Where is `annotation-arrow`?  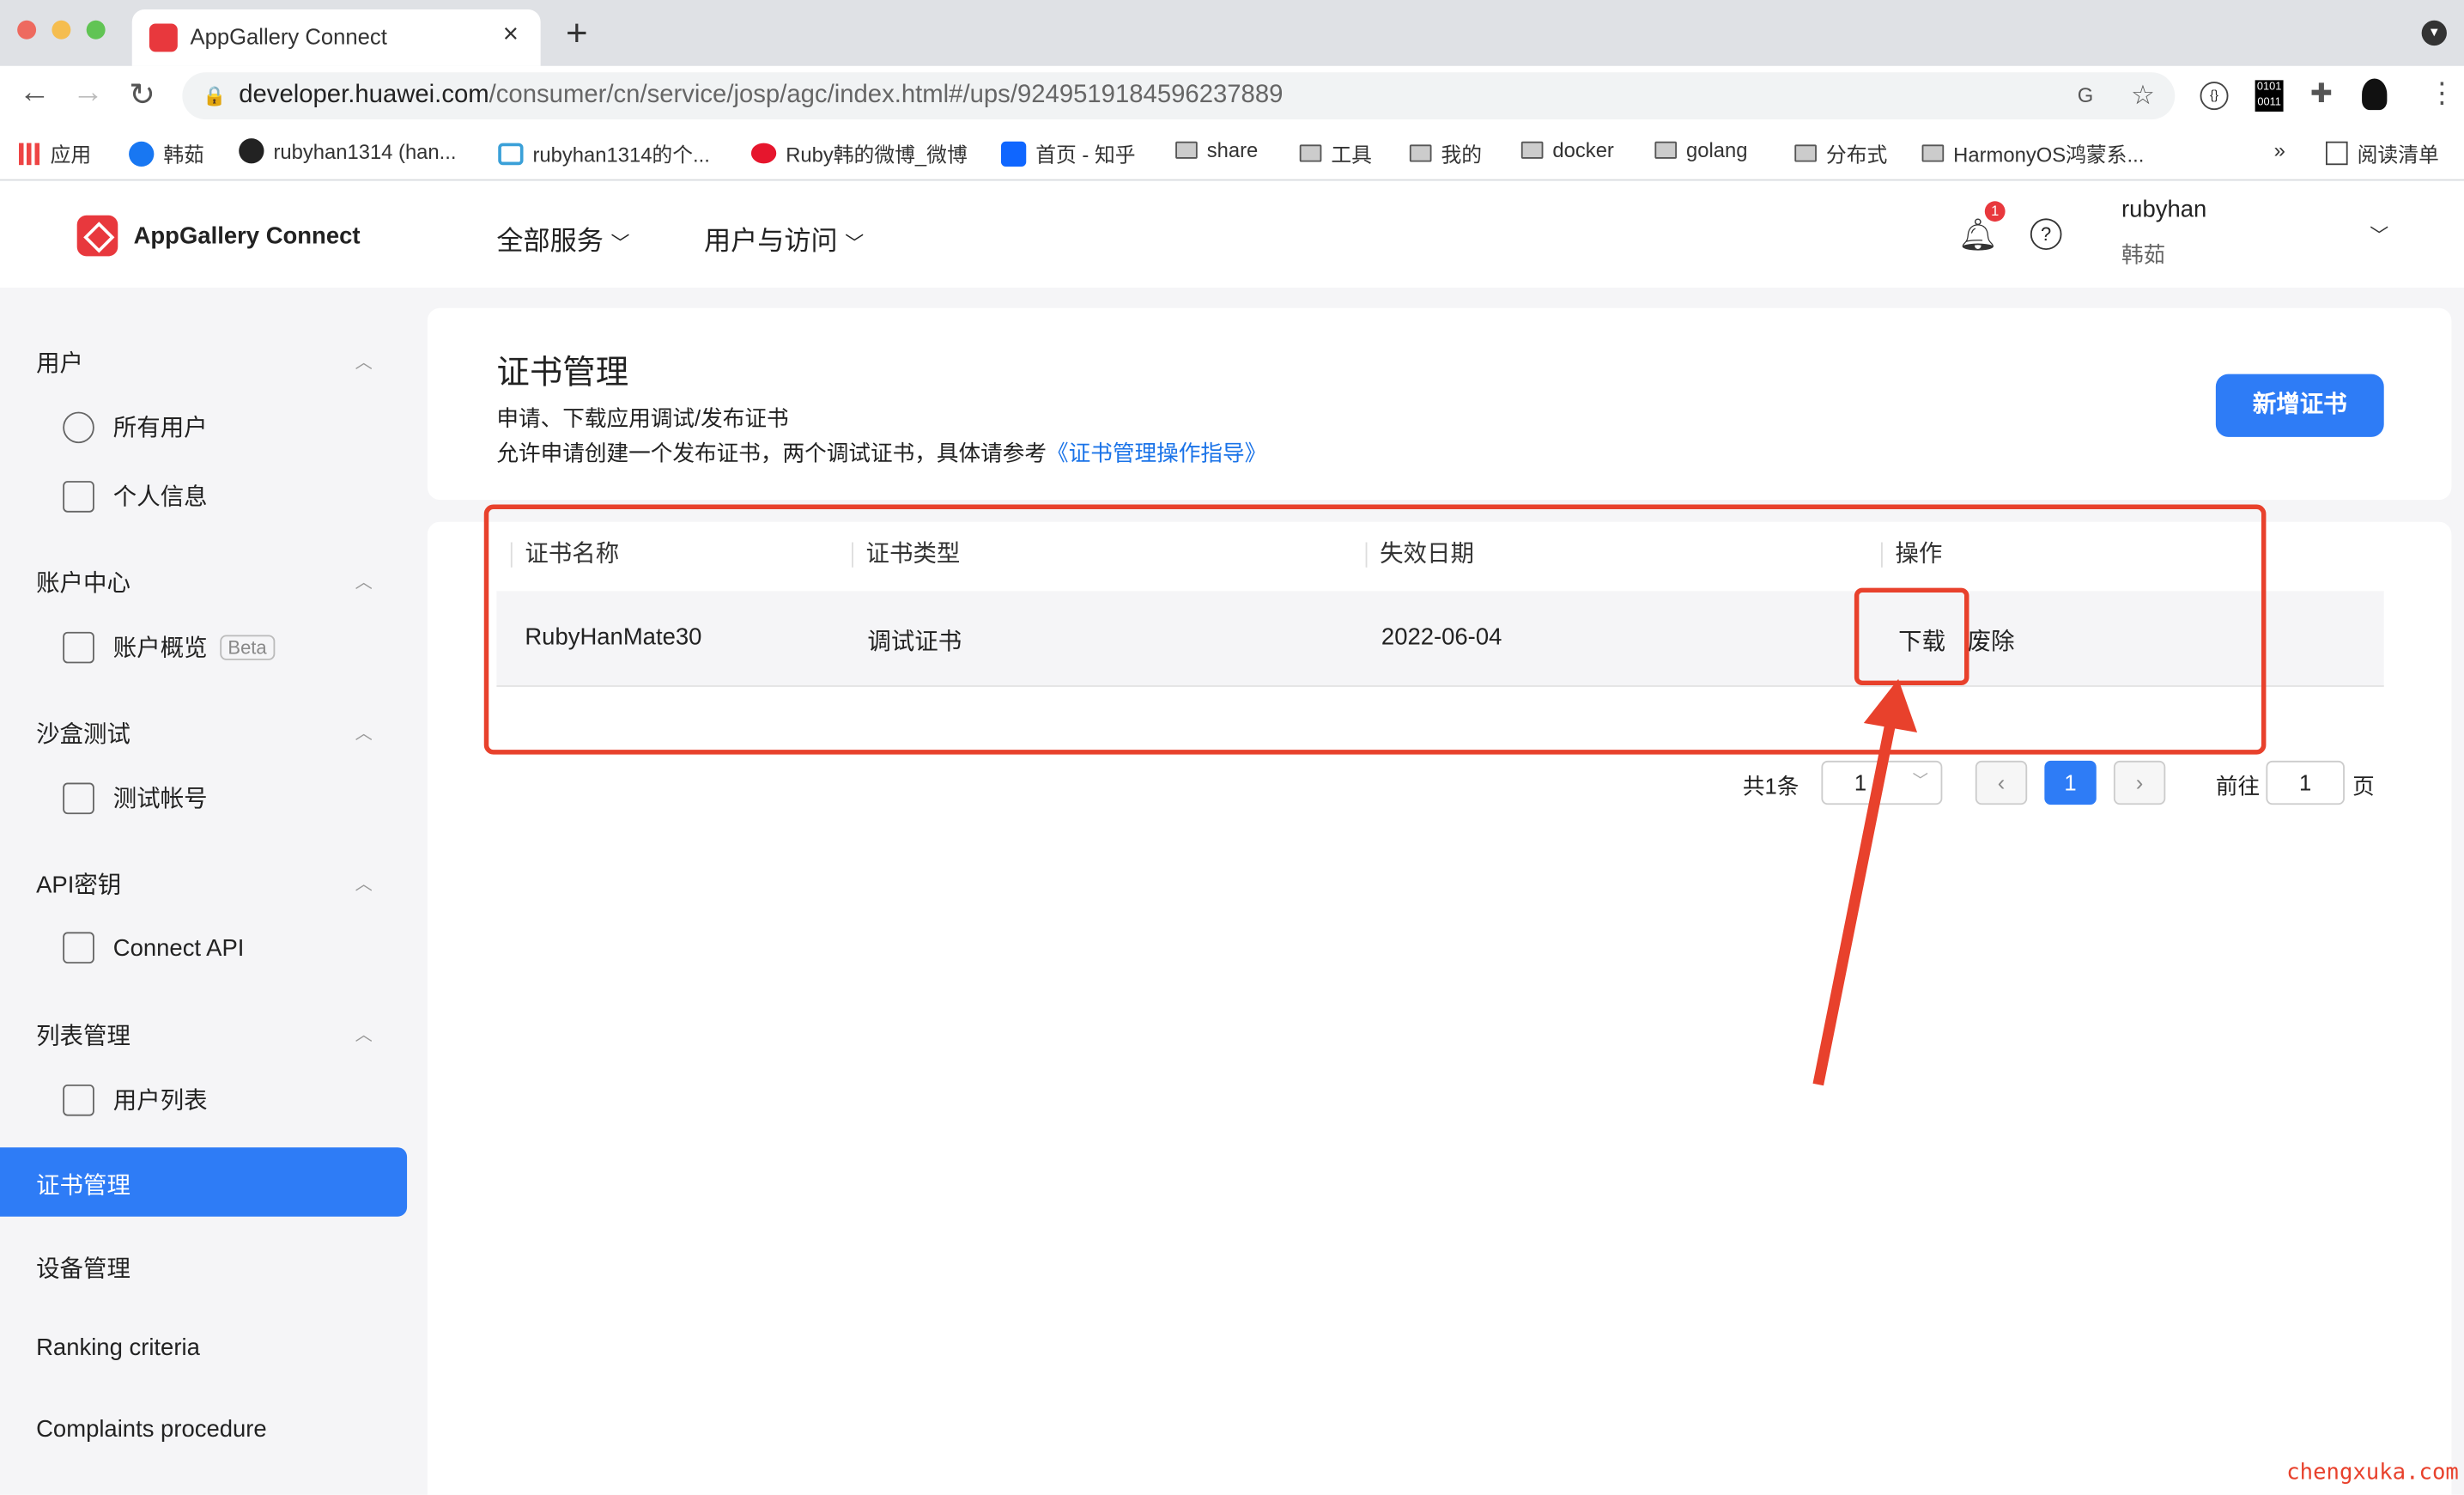
annotation-arrow is located at coordinates (1865, 882).